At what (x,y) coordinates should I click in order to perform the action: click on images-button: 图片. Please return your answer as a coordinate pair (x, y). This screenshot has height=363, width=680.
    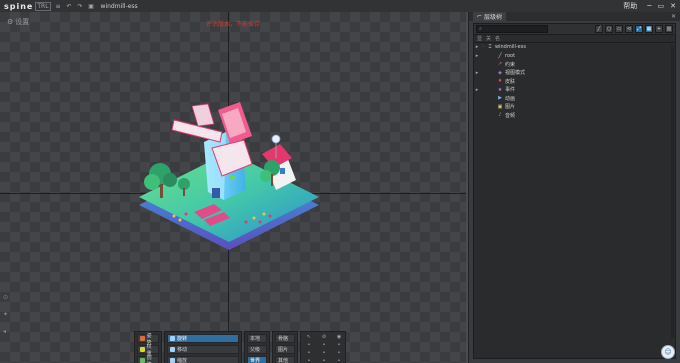
    Looking at the image, I should click on (285, 349).